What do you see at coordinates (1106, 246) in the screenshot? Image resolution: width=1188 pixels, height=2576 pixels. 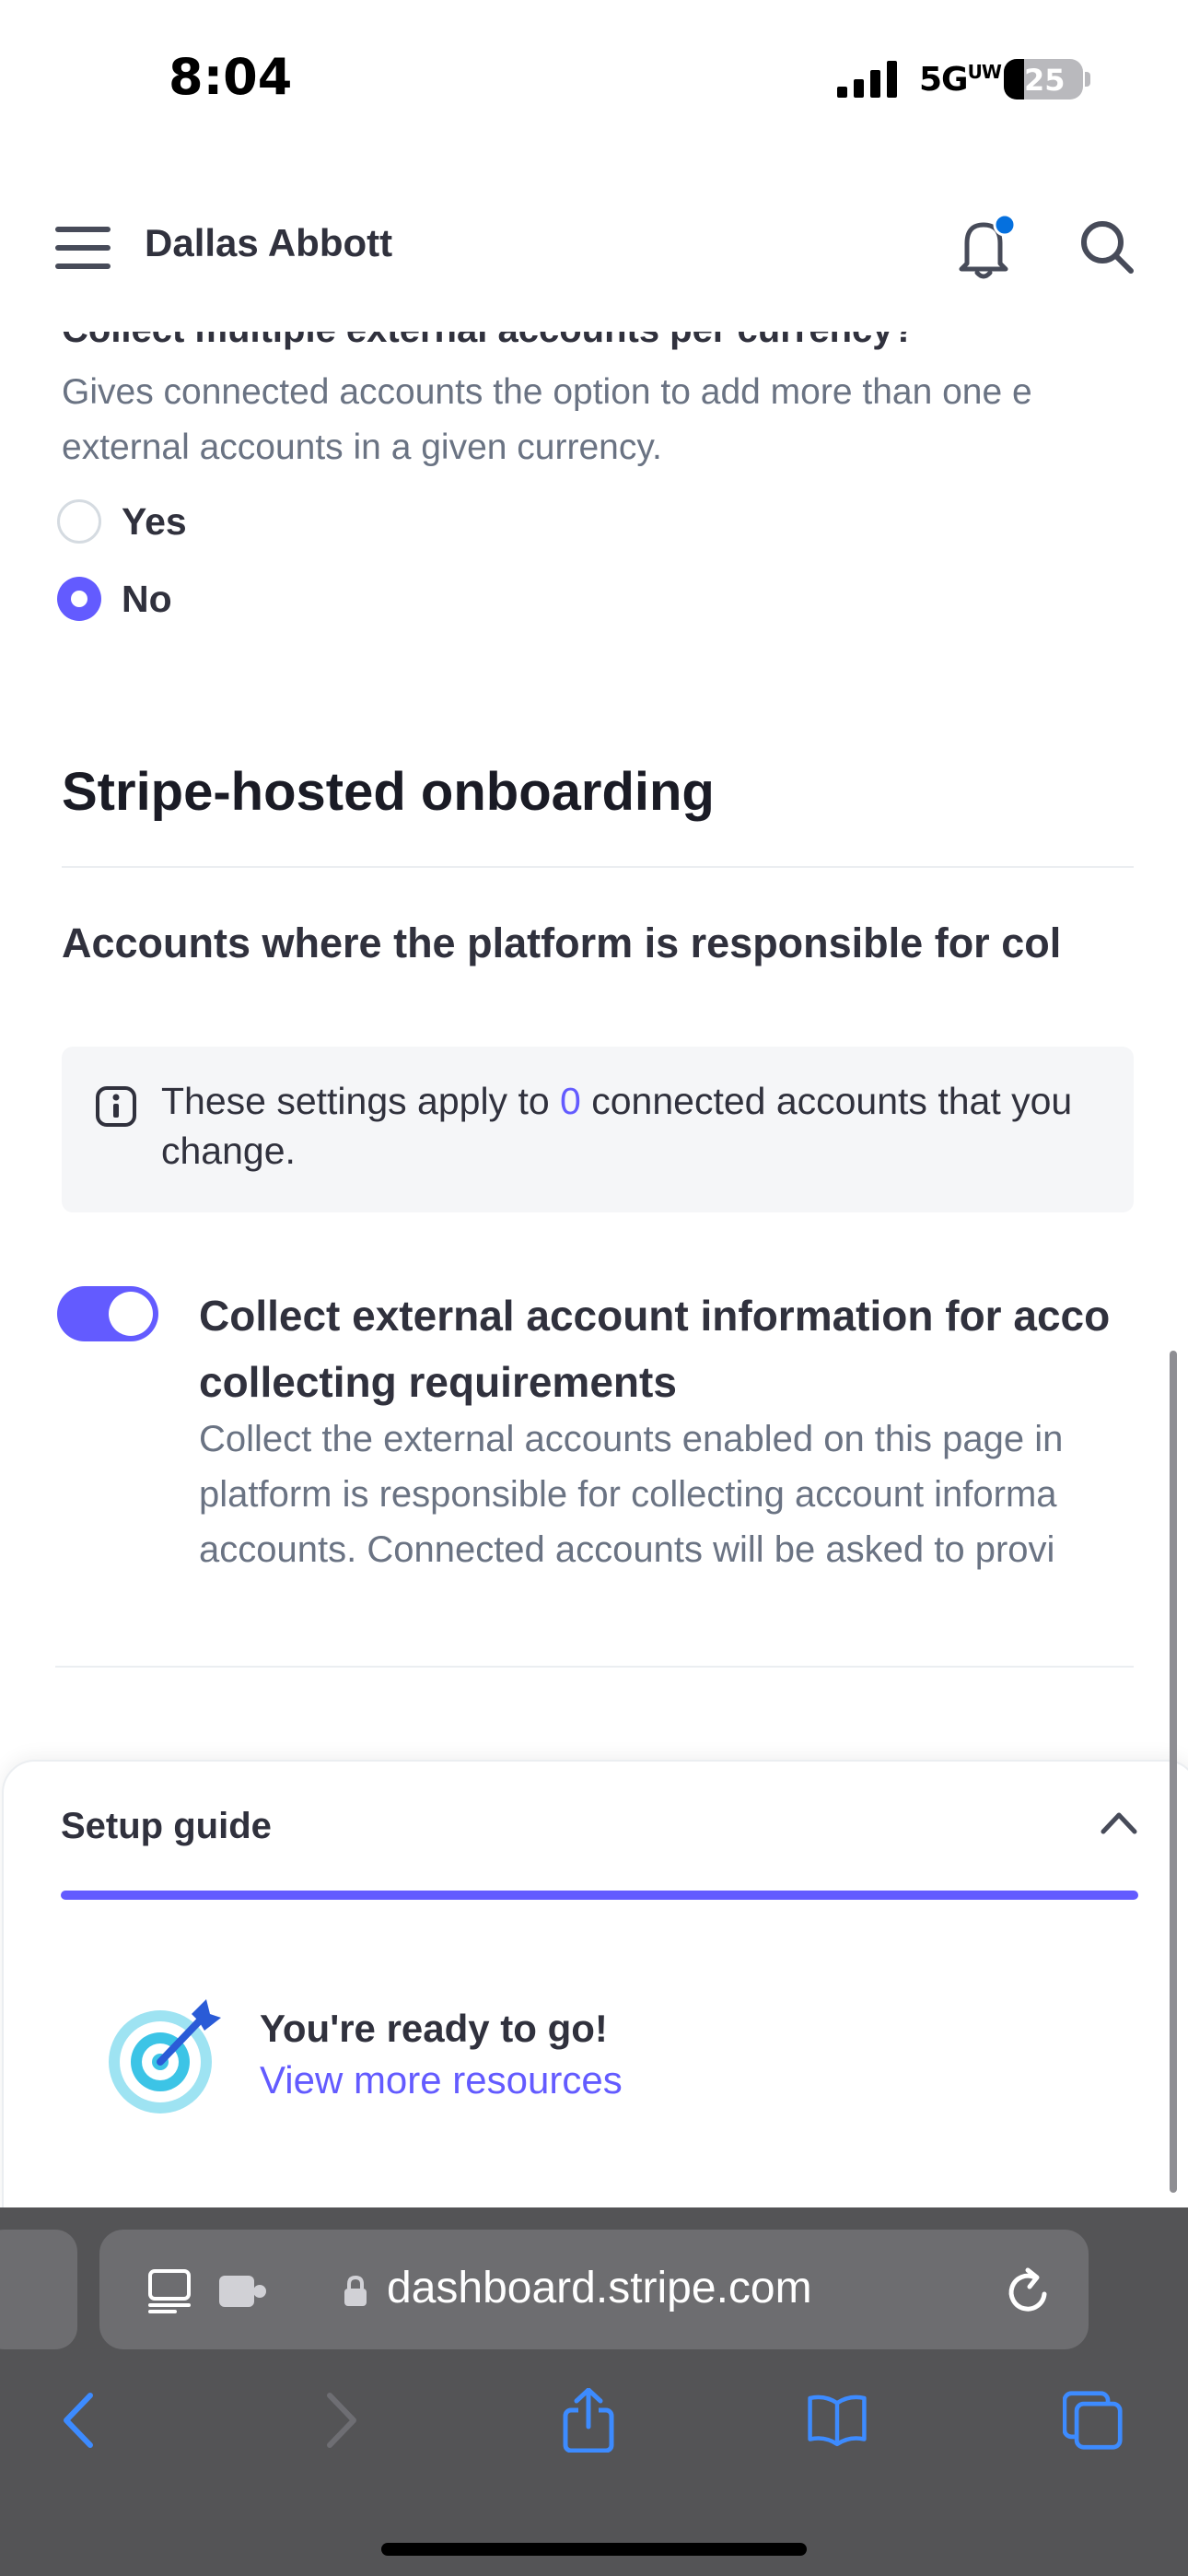 I see `search-icon` at bounding box center [1106, 246].